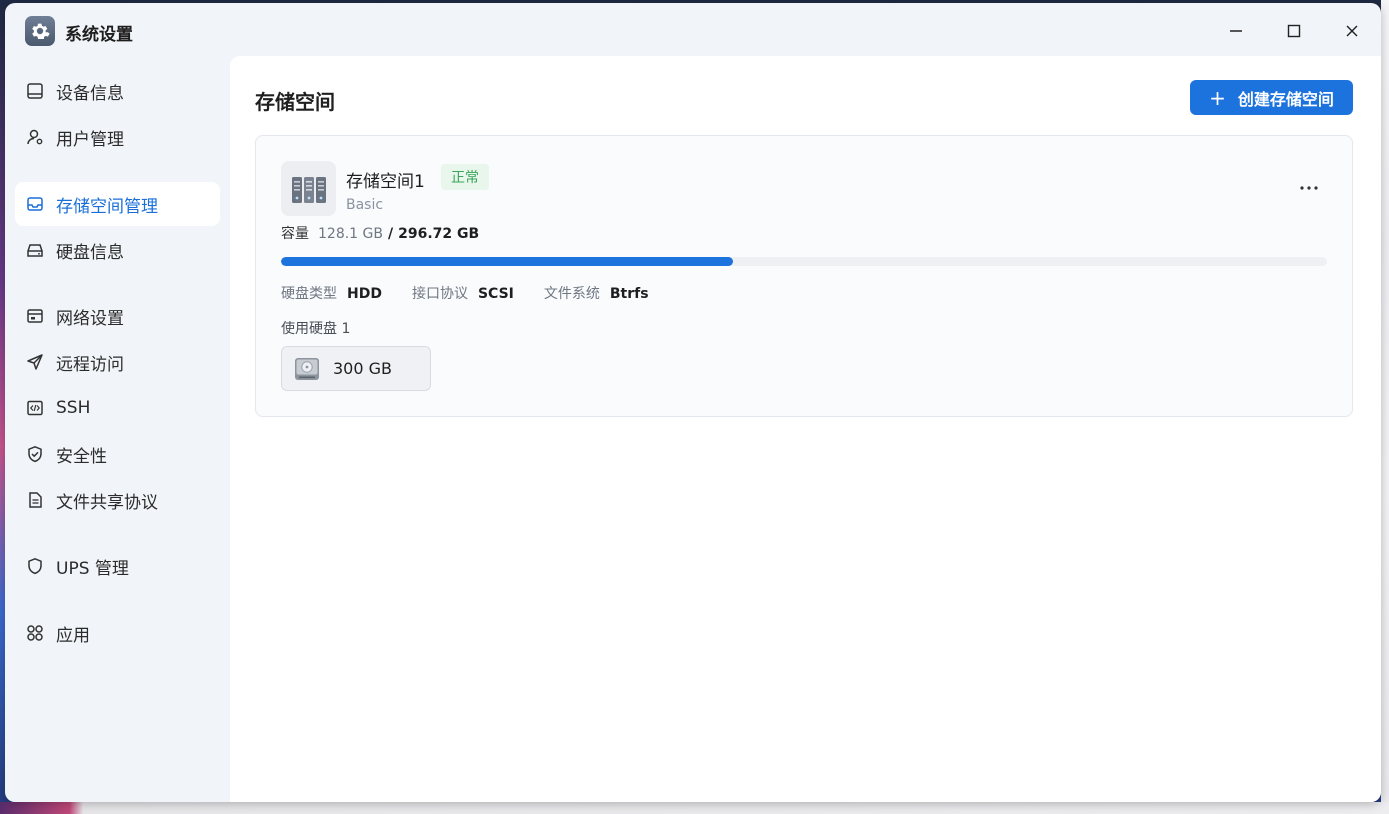  Describe the element at coordinates (35, 91) in the screenshot. I see `device-icon` at that location.